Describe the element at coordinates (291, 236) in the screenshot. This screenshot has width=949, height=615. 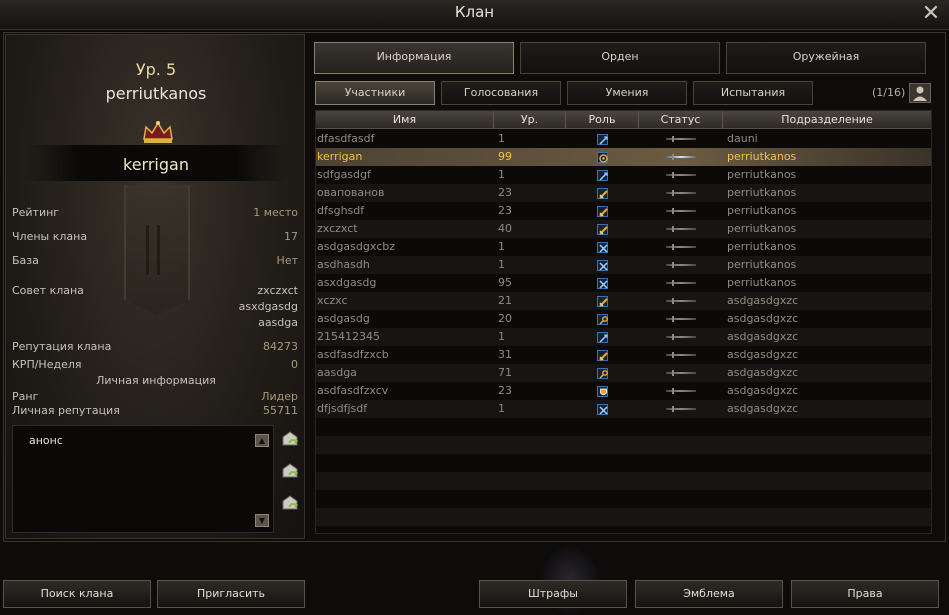
I see `stat-value: 17` at that location.